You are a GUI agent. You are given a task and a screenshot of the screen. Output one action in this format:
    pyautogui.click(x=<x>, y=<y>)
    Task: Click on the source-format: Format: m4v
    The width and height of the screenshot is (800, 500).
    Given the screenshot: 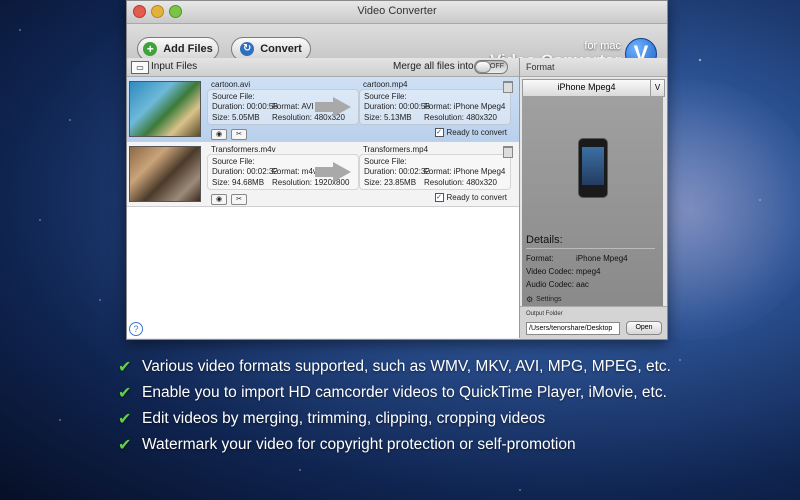 What is the action you would take?
    pyautogui.click(x=294, y=171)
    